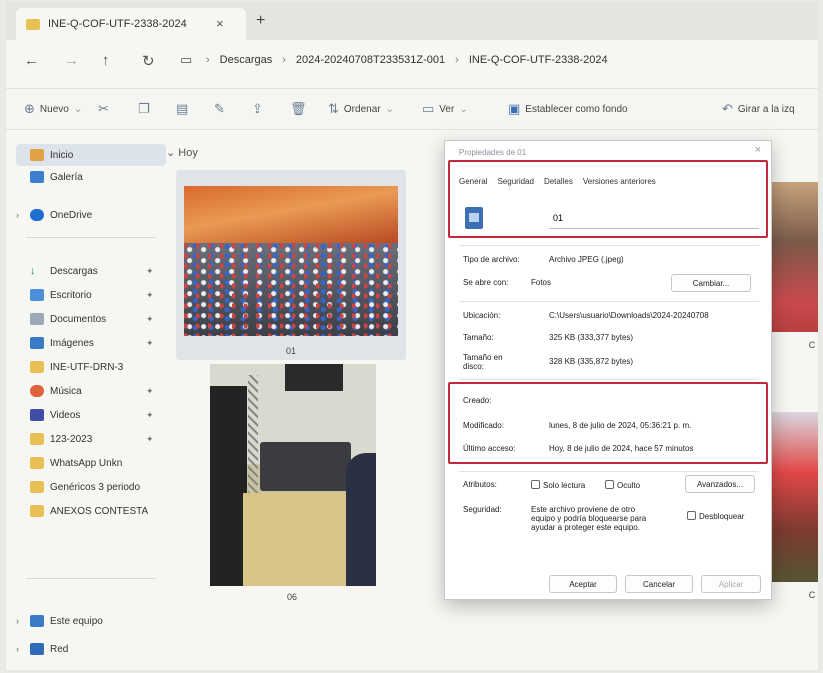 The image size is (823, 673). What do you see at coordinates (91, 649) in the screenshot?
I see `sidebar-item-red: › Red` at bounding box center [91, 649].